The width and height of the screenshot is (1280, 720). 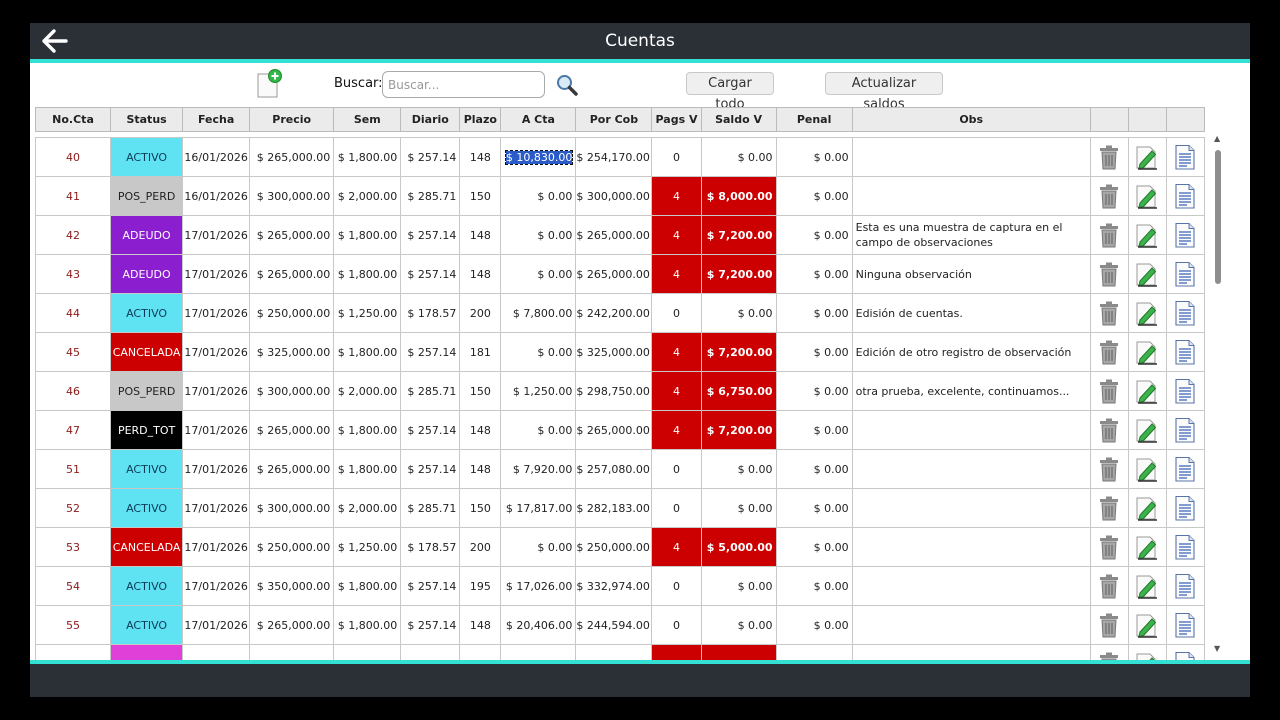 What do you see at coordinates (430, 235) in the screenshot?
I see `daily-cell: $ 257.14` at bounding box center [430, 235].